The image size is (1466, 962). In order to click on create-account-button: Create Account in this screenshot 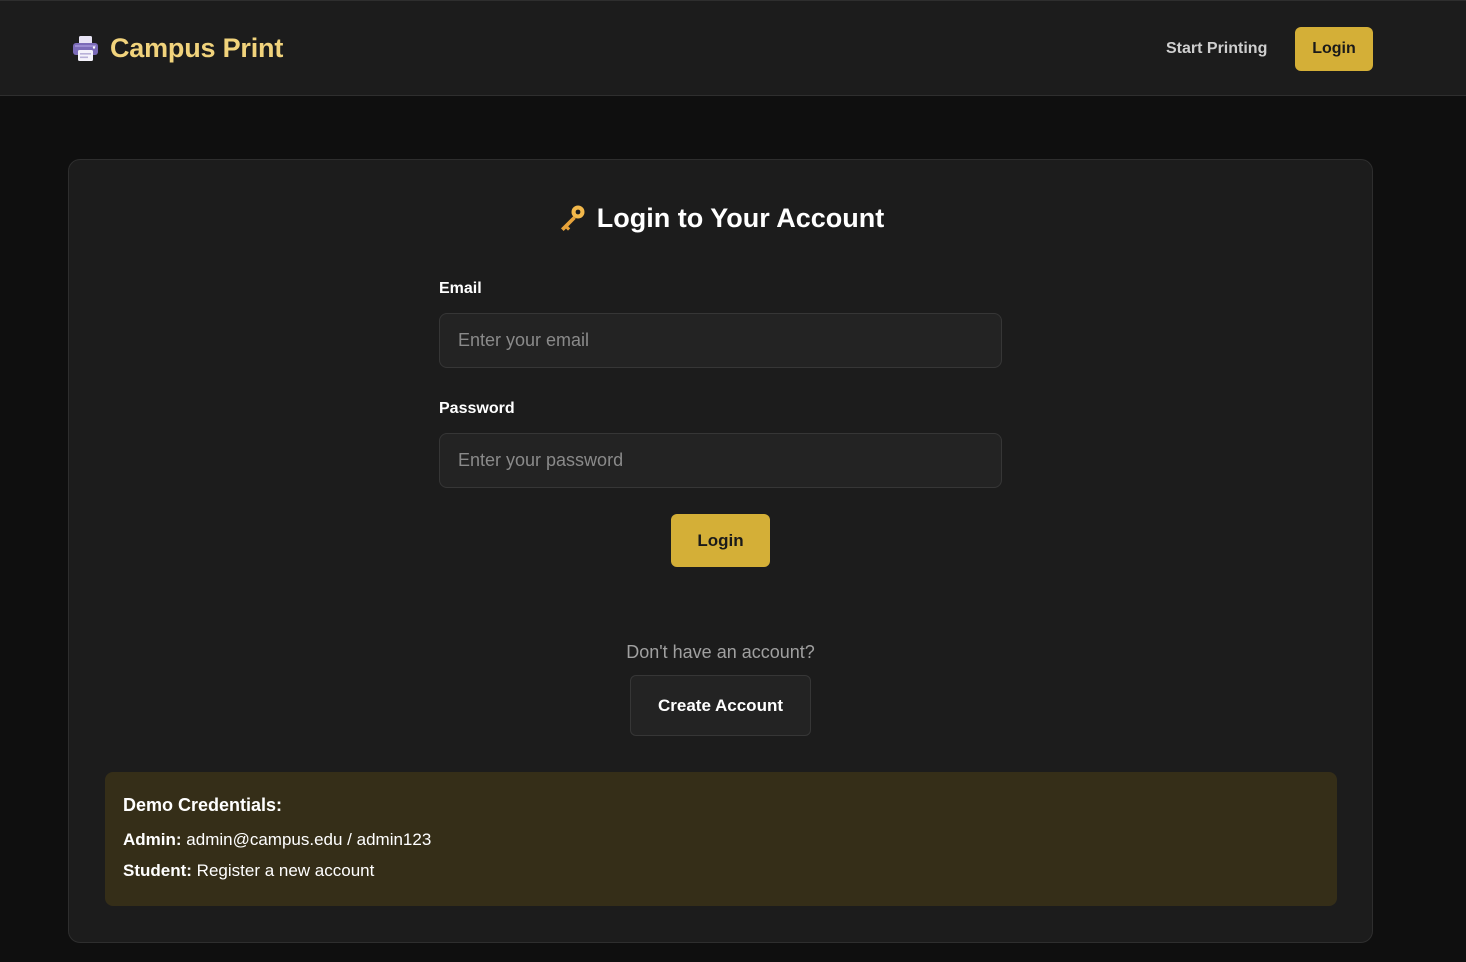, I will do `click(720, 705)`.